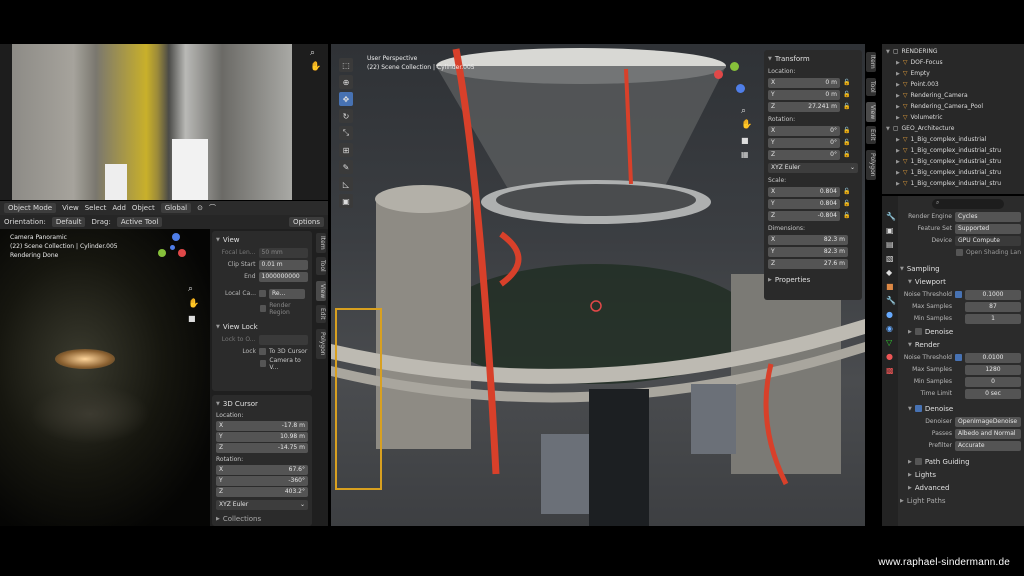 Image resolution: width=1024 pixels, height=576 pixels. Describe the element at coordinates (804, 203) in the screenshot. I see `scale-y-field: Y 0.804` at that location.